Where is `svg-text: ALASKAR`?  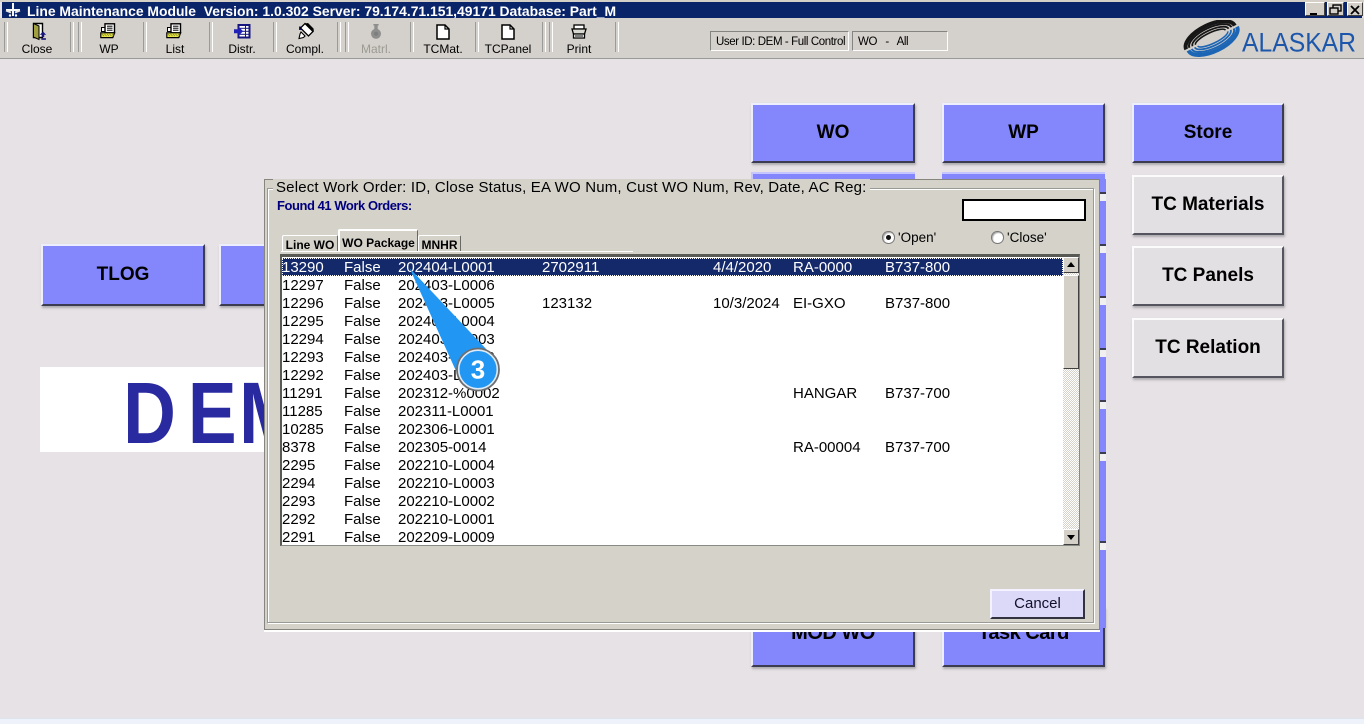
svg-text: ALASKAR is located at coordinates (1299, 43).